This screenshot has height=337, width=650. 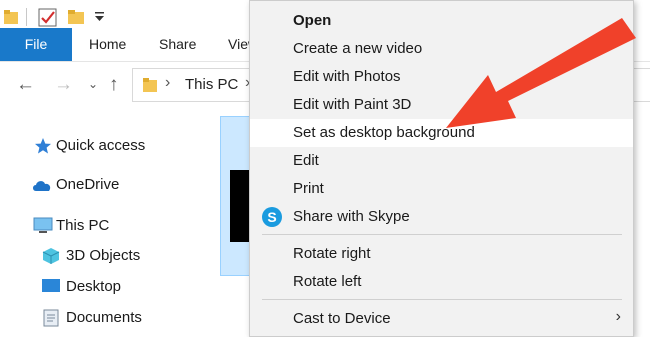 I want to click on menu-item-label: Cast to Device, so click(x=342, y=318).